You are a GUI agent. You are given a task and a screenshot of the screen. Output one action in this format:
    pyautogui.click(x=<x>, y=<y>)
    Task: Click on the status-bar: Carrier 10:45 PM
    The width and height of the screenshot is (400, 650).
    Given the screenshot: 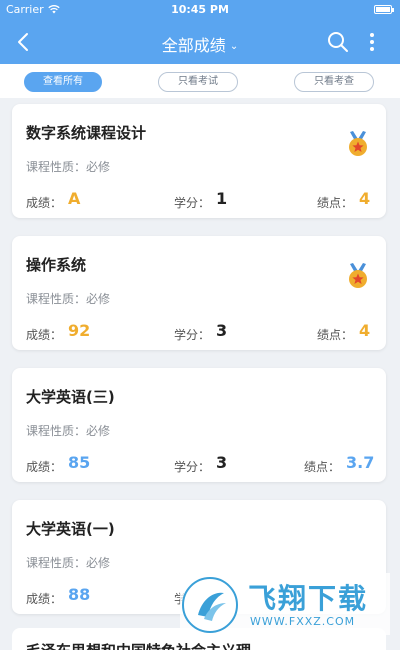 What is the action you would take?
    pyautogui.click(x=200, y=10)
    